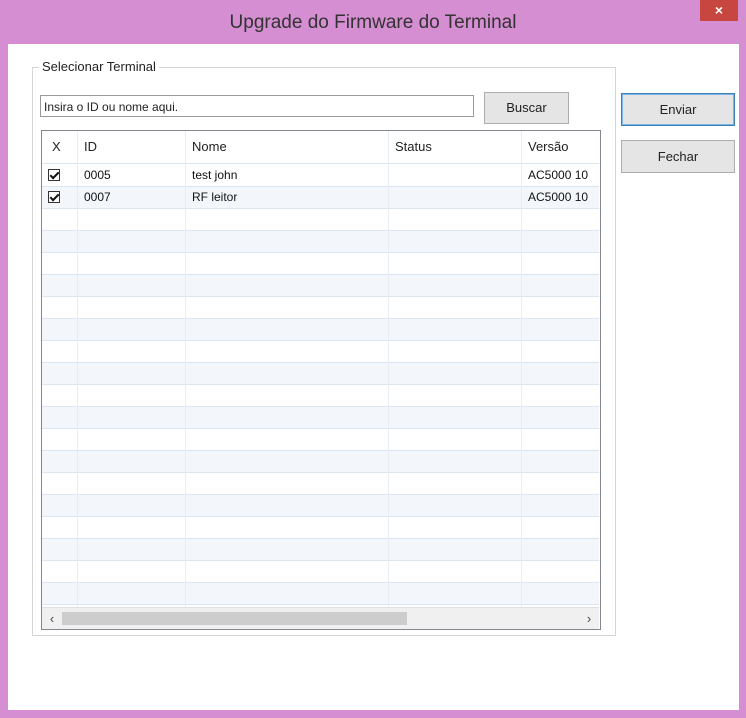  Describe the element at coordinates (234, 618) in the screenshot. I see `scroll-thumb` at that location.